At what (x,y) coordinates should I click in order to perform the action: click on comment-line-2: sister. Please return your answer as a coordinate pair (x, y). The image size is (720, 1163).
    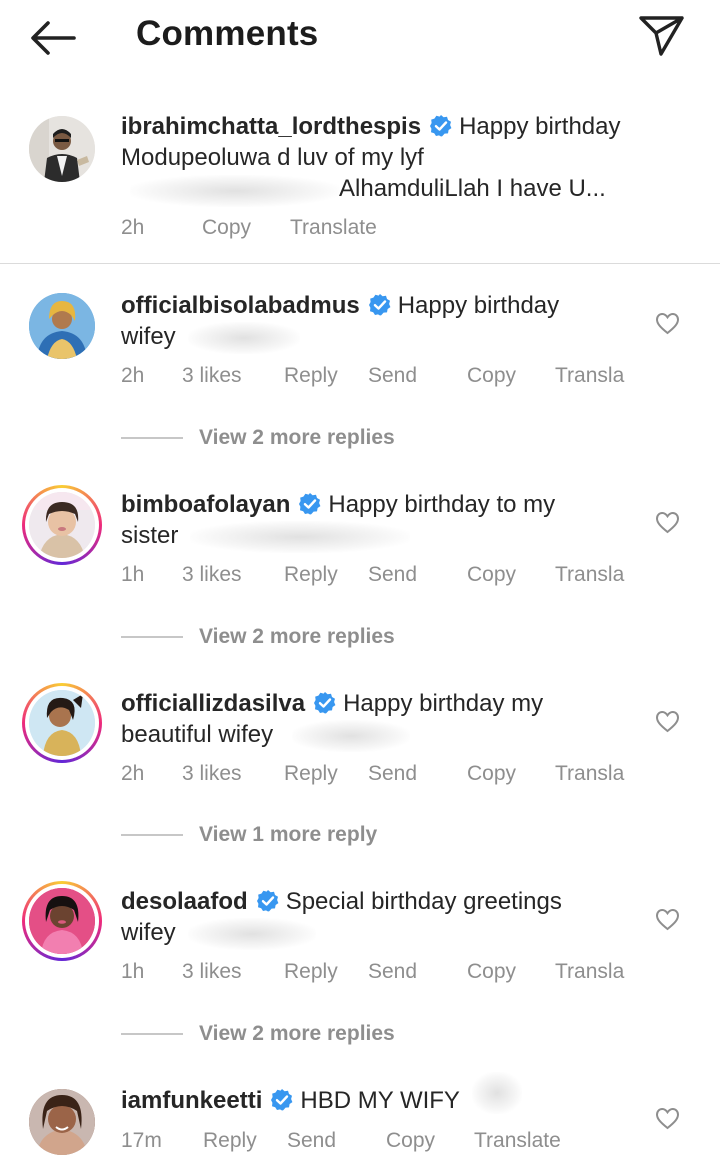
    Looking at the image, I should click on (150, 535).